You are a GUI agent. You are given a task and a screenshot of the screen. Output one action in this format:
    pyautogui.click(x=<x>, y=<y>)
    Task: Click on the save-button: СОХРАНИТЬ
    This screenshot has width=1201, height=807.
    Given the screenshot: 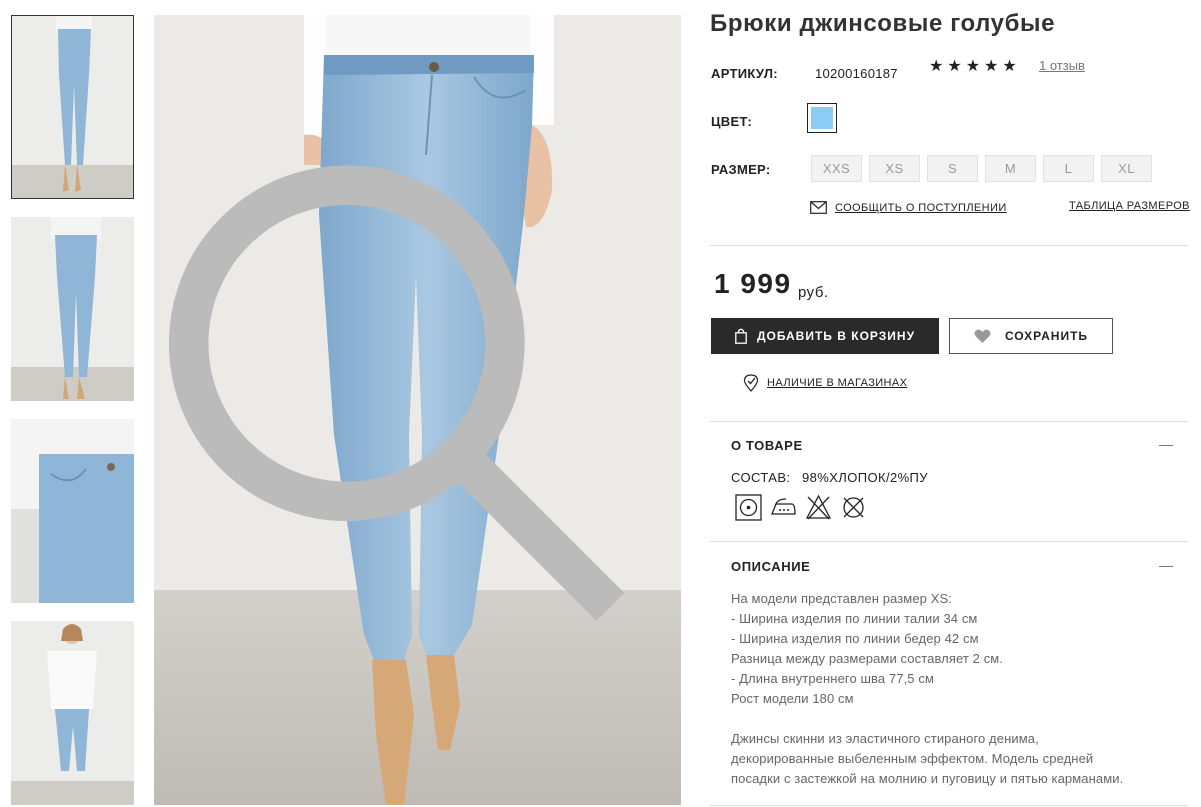 What is the action you would take?
    pyautogui.click(x=1031, y=336)
    